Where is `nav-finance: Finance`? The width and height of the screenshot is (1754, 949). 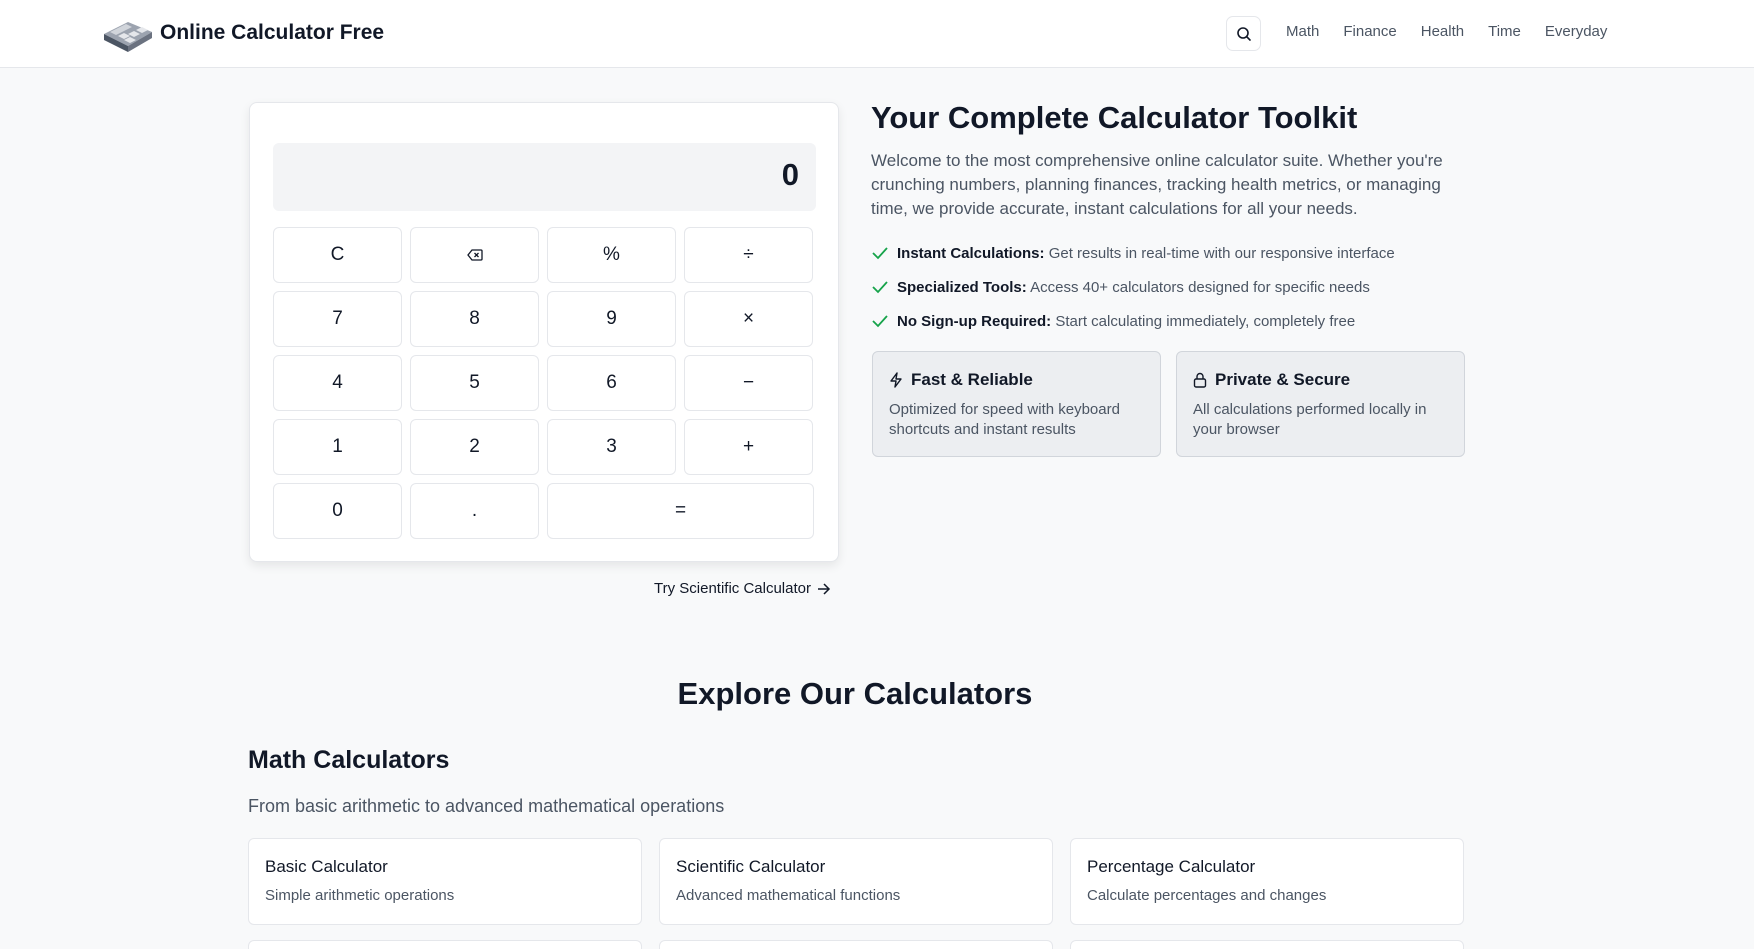
nav-finance: Finance is located at coordinates (1369, 31).